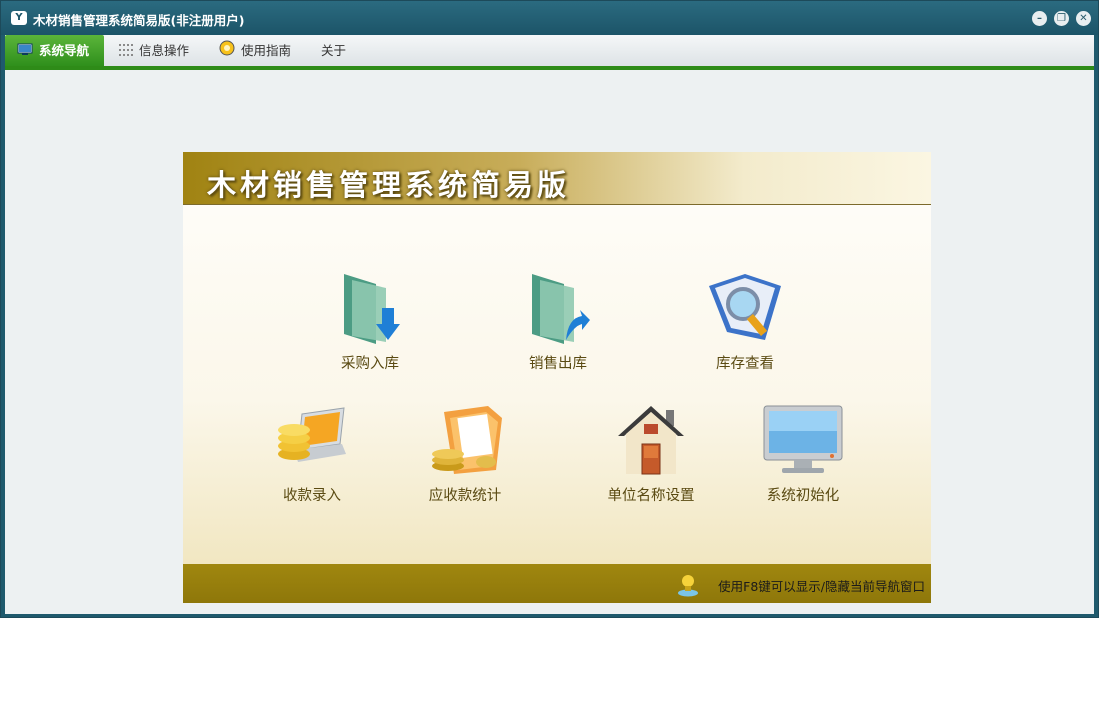  What do you see at coordinates (558, 364) in the screenshot?
I see `button-label: 销售出库` at bounding box center [558, 364].